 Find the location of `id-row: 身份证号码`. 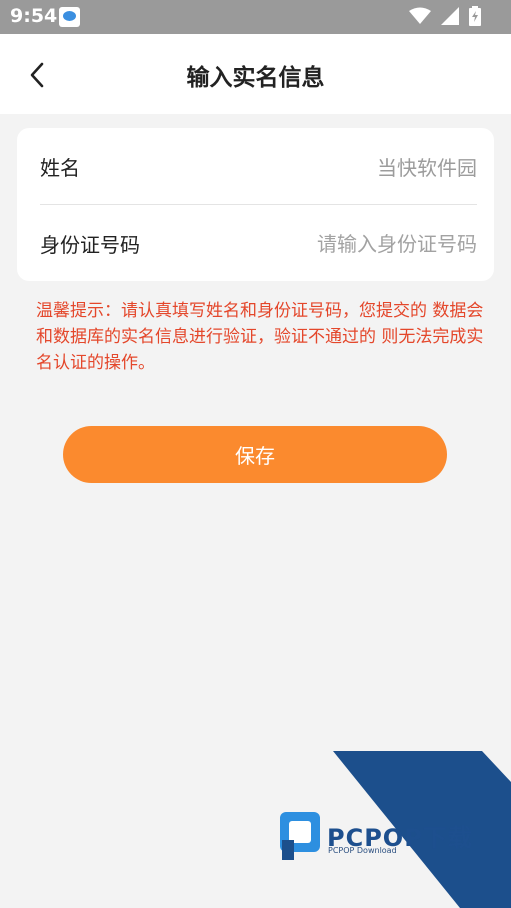

id-row: 身份证号码 is located at coordinates (258, 243).